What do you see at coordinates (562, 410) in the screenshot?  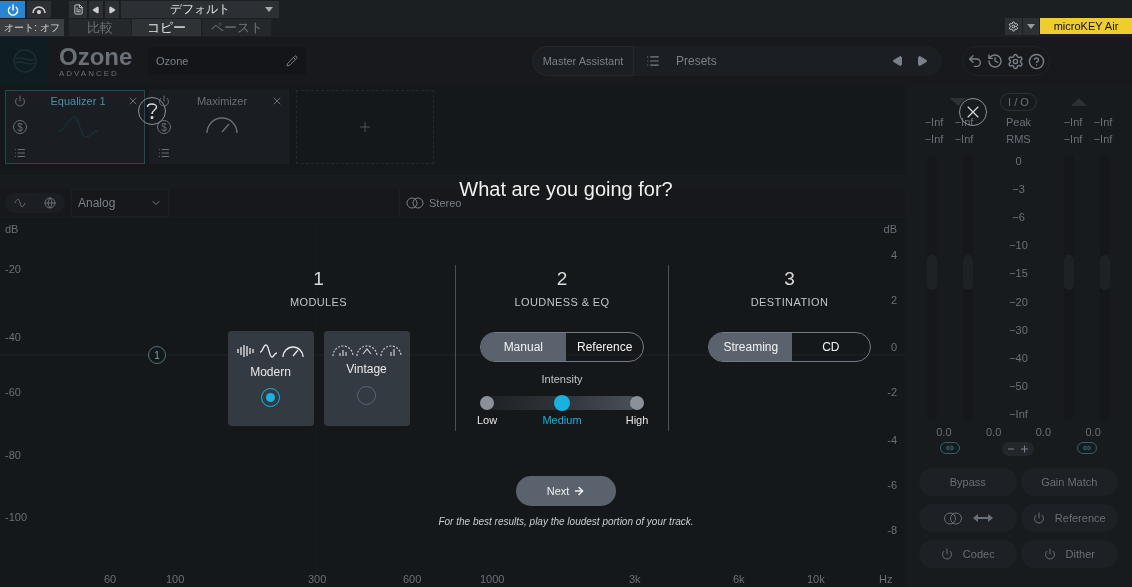 I see `intensity-option: Medium` at bounding box center [562, 410].